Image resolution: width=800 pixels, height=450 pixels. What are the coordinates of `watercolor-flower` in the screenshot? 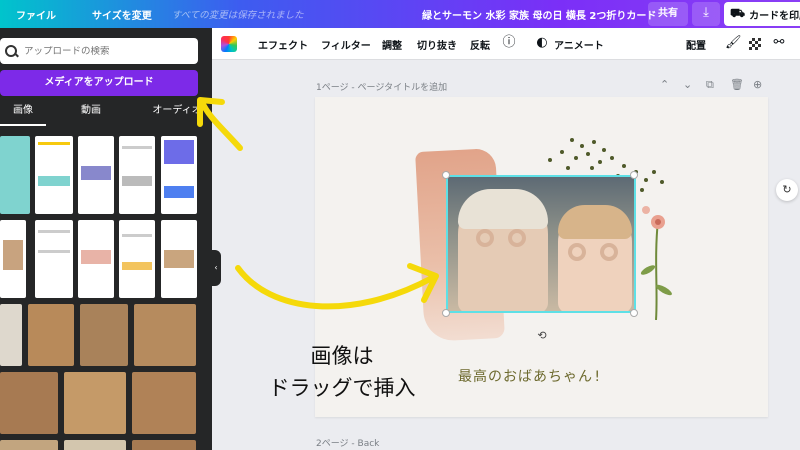 It's located at (656, 260).